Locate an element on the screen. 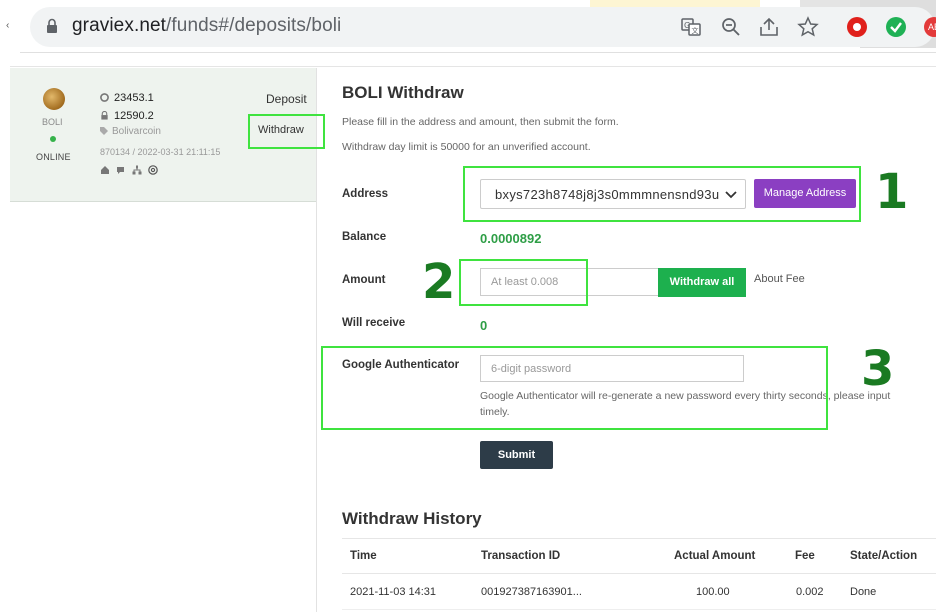 Image resolution: width=936 pixels, height=612 pixels. row-fee: 0.002 is located at coordinates (810, 592).